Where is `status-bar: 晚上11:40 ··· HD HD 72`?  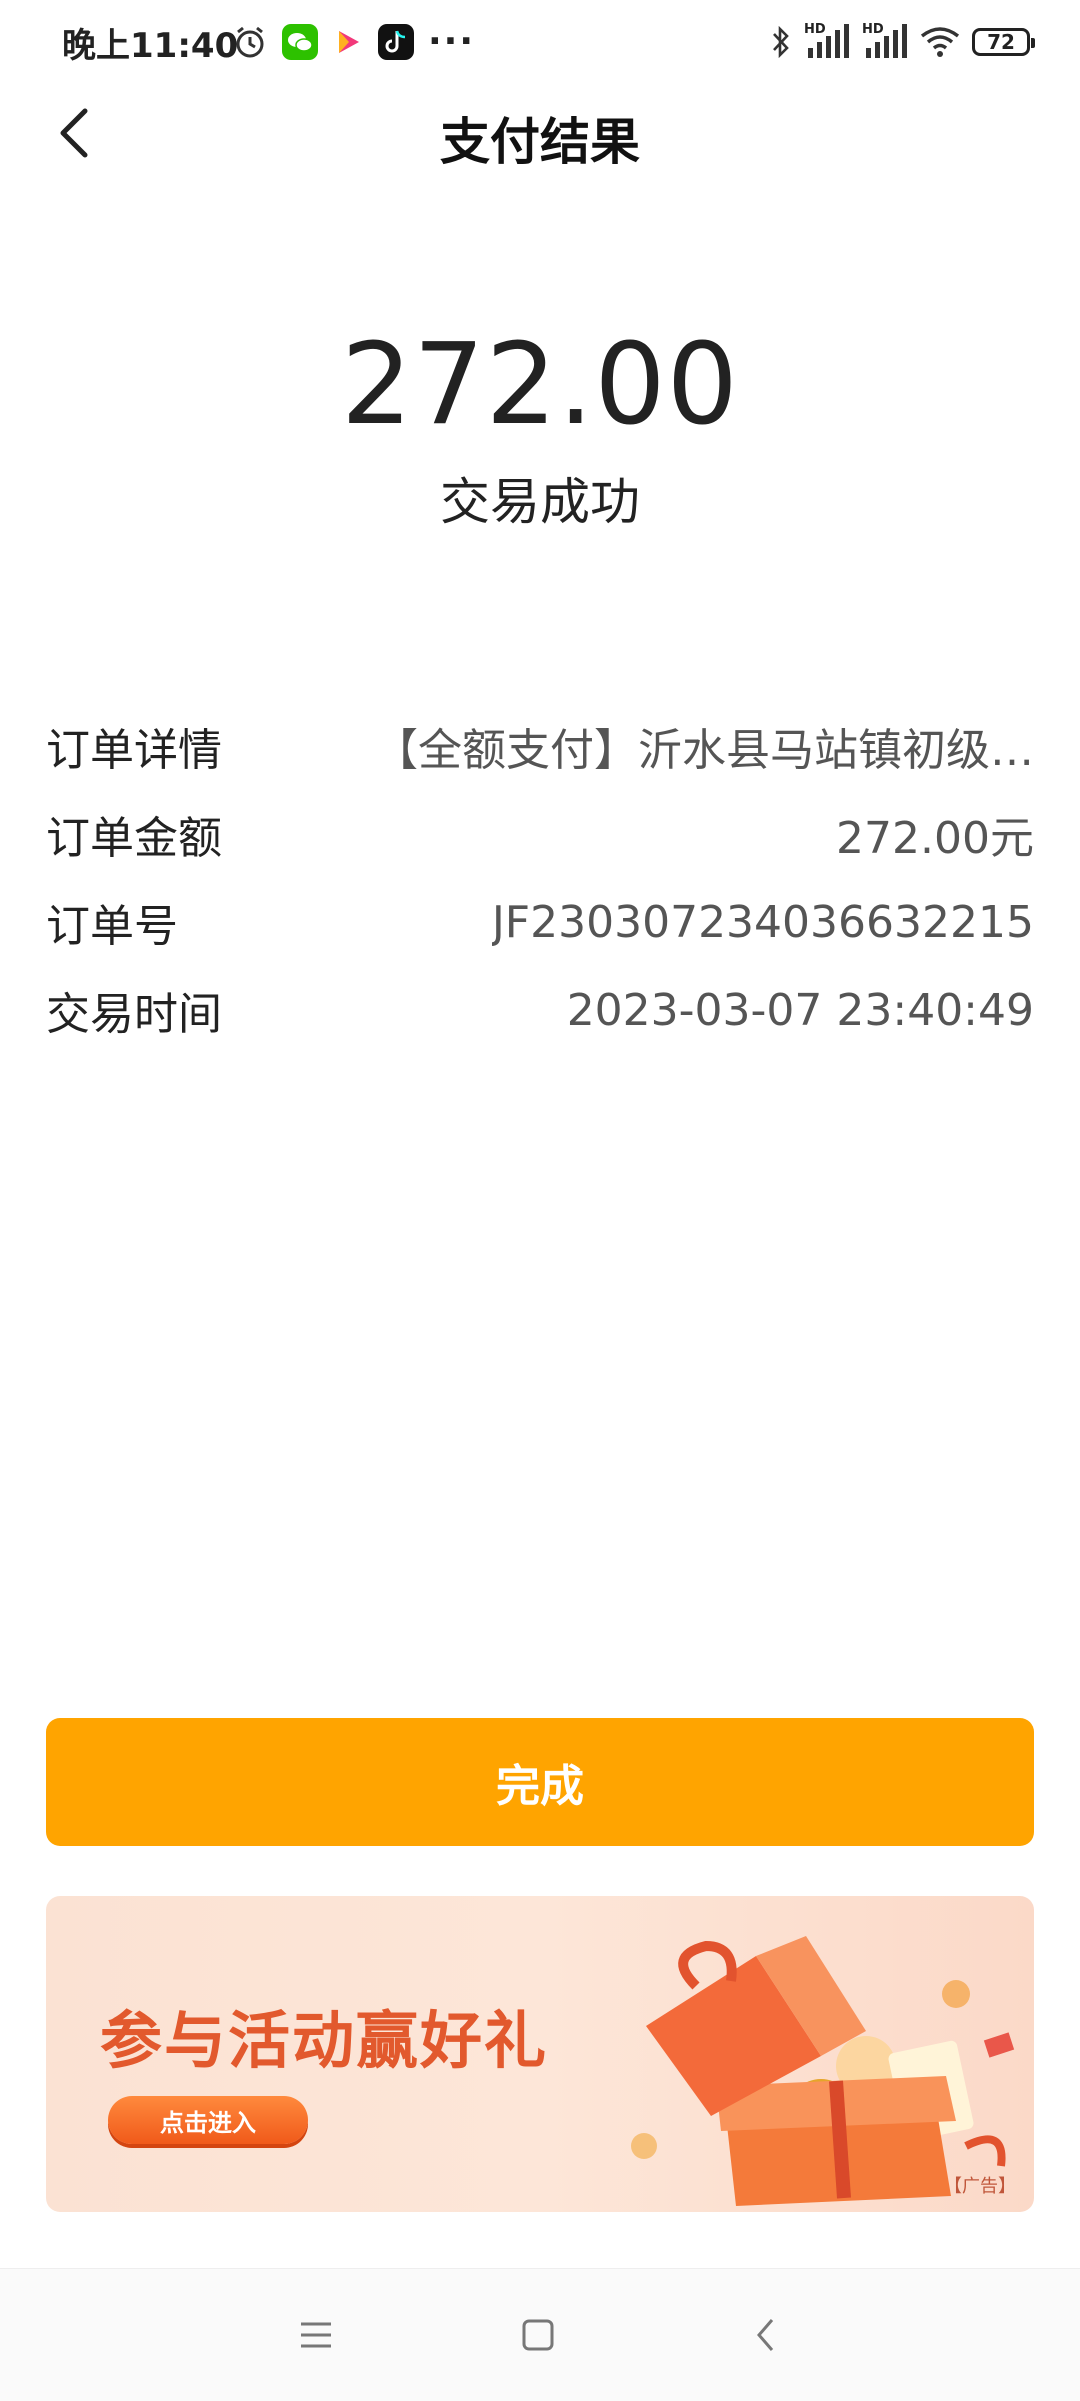 status-bar: 晚上11:40 ··· HD HD 72 is located at coordinates (540, 42).